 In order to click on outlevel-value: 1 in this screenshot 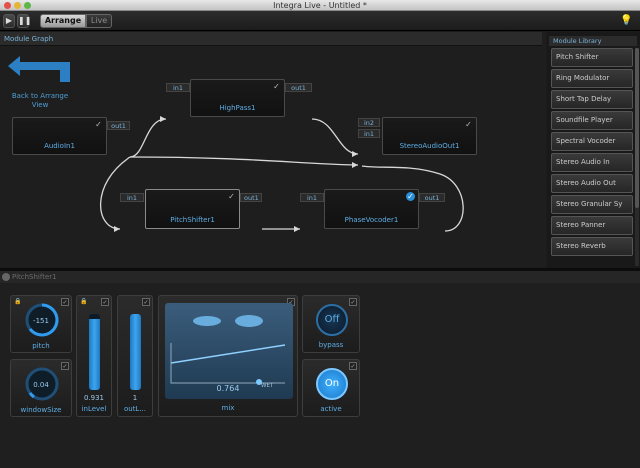, I will do `click(135, 398)`.